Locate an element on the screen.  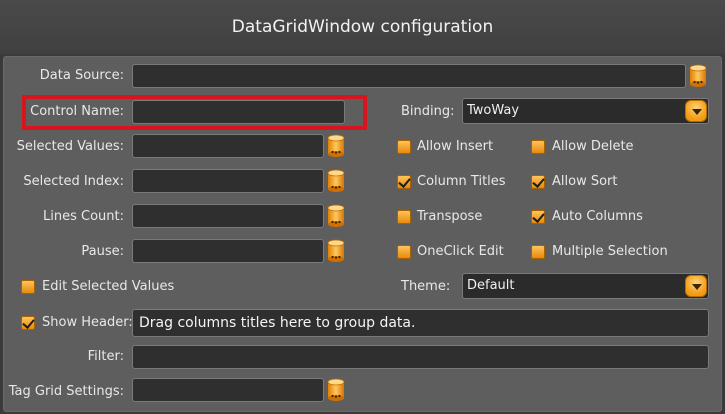
binding-value: TwoWay is located at coordinates (493, 110).